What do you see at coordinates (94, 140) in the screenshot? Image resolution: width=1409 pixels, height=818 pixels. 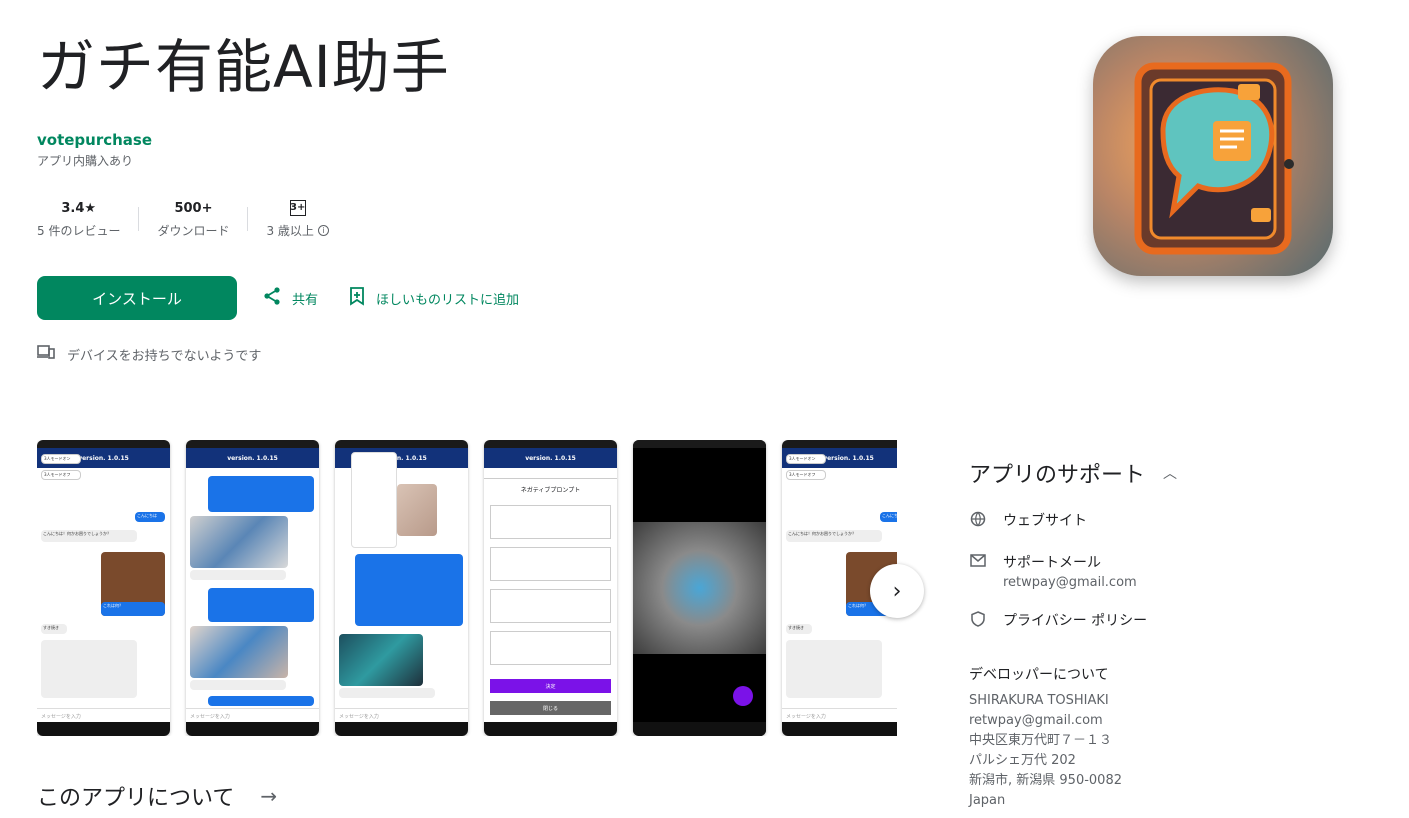 I see `developer-link: votepurchase` at bounding box center [94, 140].